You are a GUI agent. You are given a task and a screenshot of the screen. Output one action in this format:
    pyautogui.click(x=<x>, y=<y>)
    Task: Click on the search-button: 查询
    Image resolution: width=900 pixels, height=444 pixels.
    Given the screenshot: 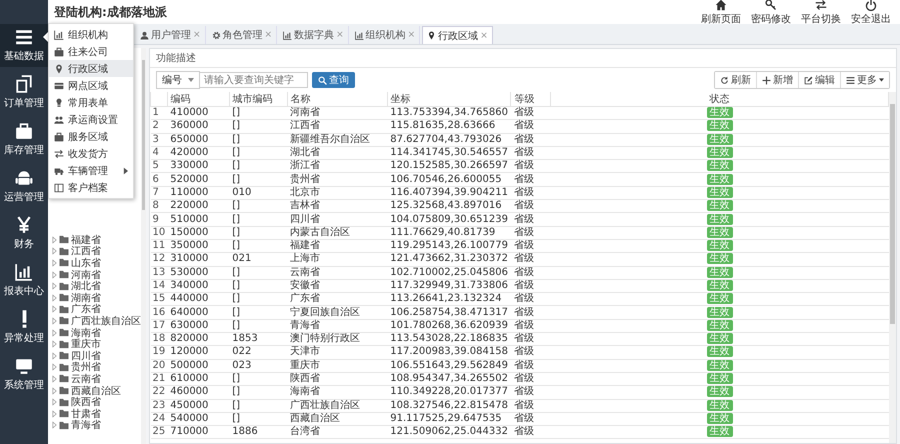 What is the action you would take?
    pyautogui.click(x=333, y=80)
    